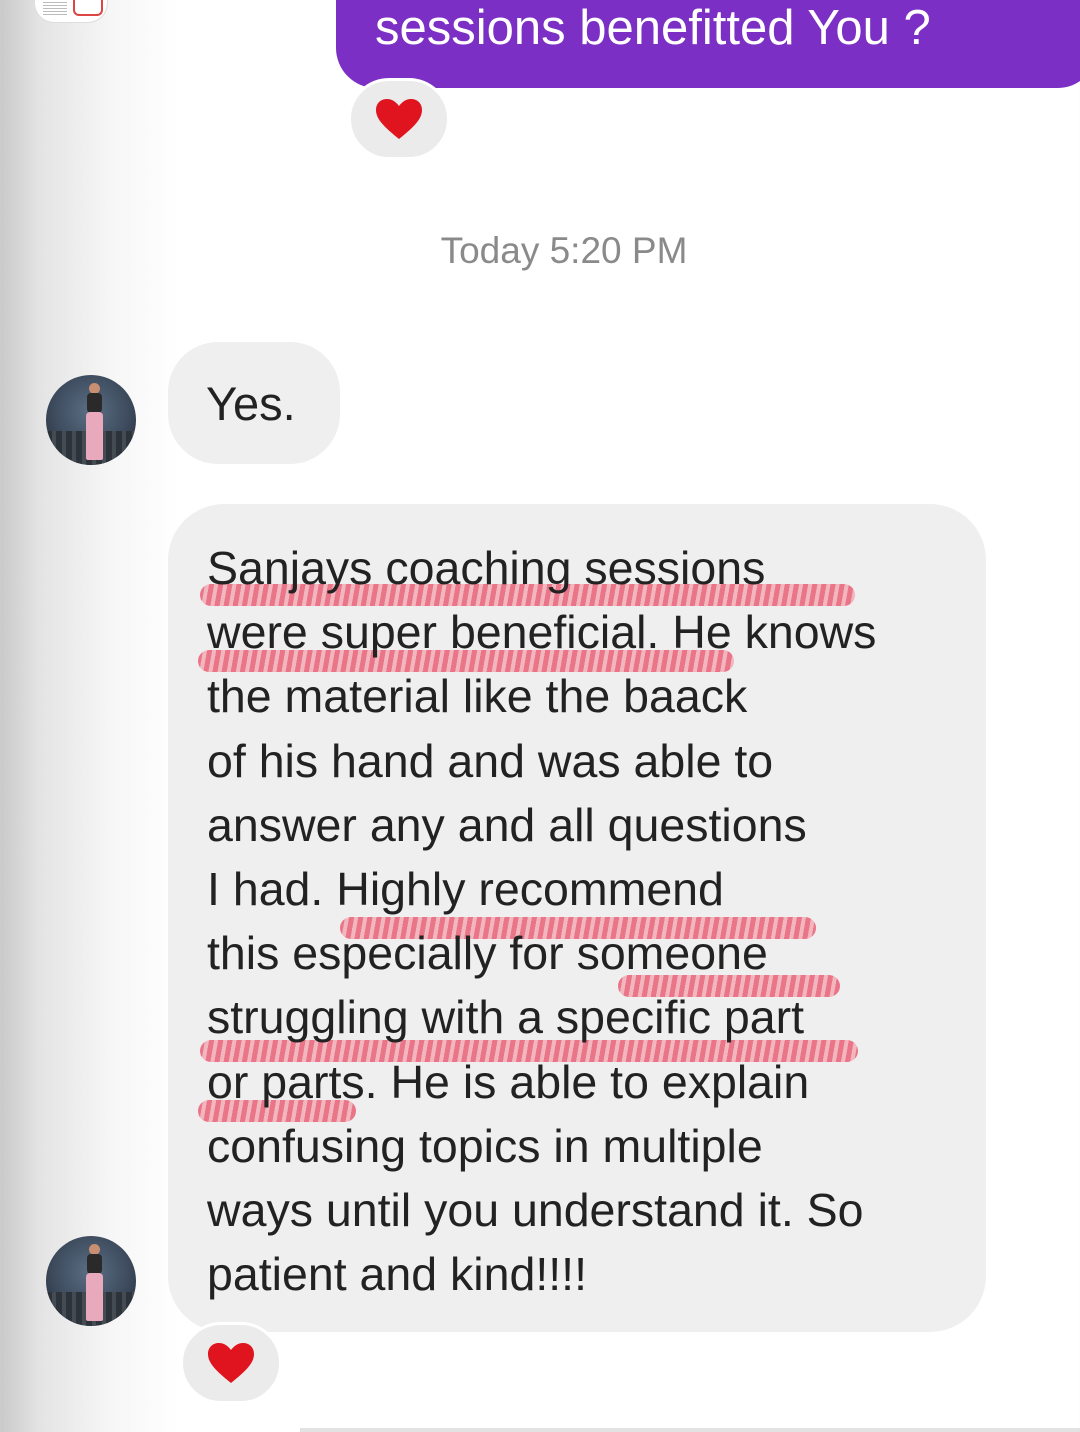 The width and height of the screenshot is (1080, 1432). Describe the element at coordinates (508, 1081) in the screenshot. I see `message-line: or parts. He is able to explain` at that location.